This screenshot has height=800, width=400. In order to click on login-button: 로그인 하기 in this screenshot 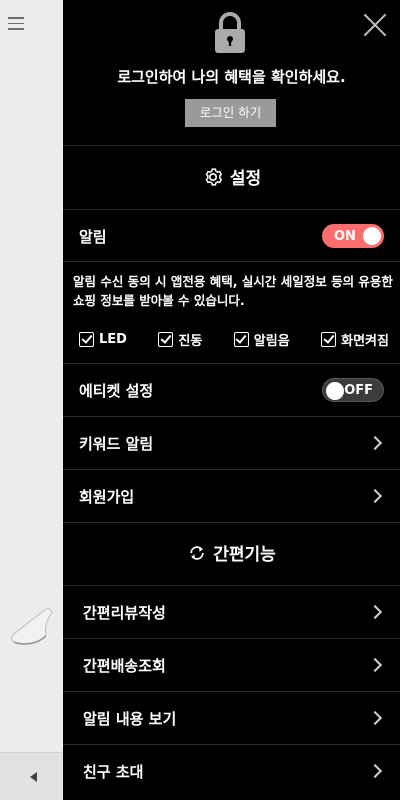, I will do `click(230, 113)`.